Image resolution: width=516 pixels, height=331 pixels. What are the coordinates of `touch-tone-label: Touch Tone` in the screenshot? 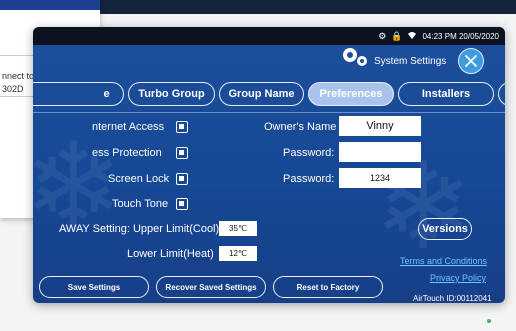 It's located at (140, 204).